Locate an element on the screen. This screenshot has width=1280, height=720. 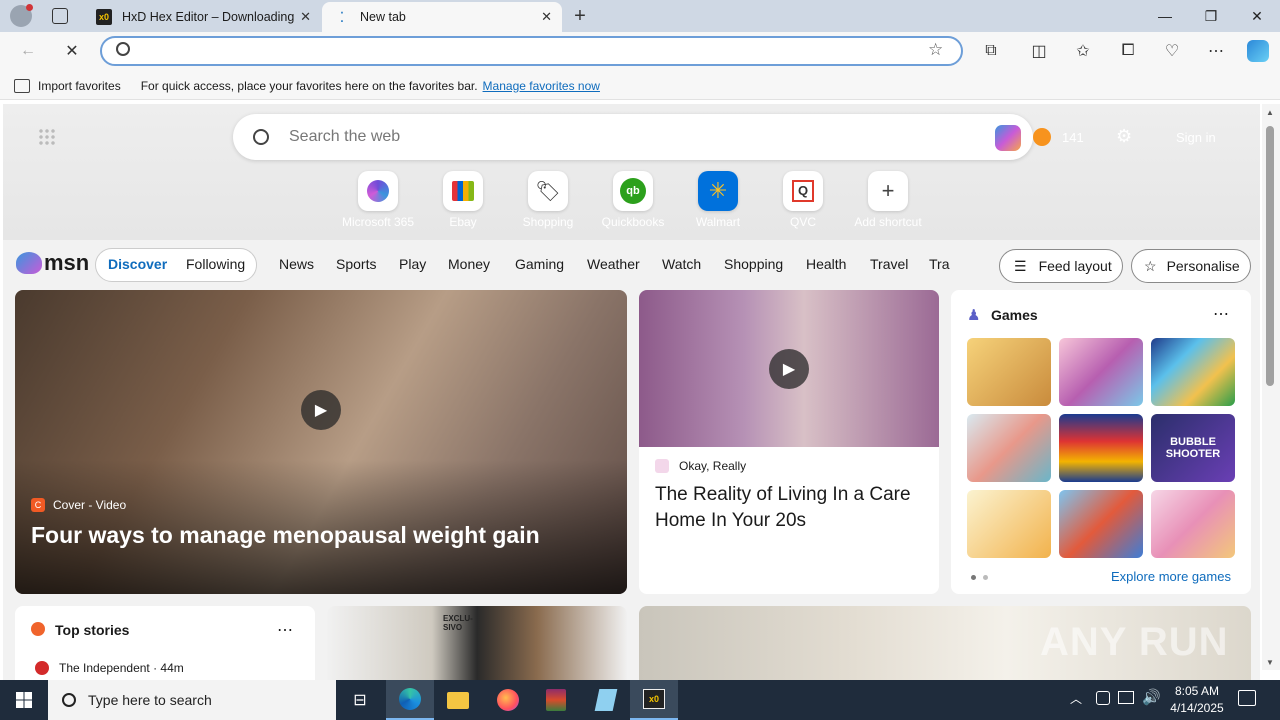
watermark: ANY RUN is located at coordinates (1134, 642).